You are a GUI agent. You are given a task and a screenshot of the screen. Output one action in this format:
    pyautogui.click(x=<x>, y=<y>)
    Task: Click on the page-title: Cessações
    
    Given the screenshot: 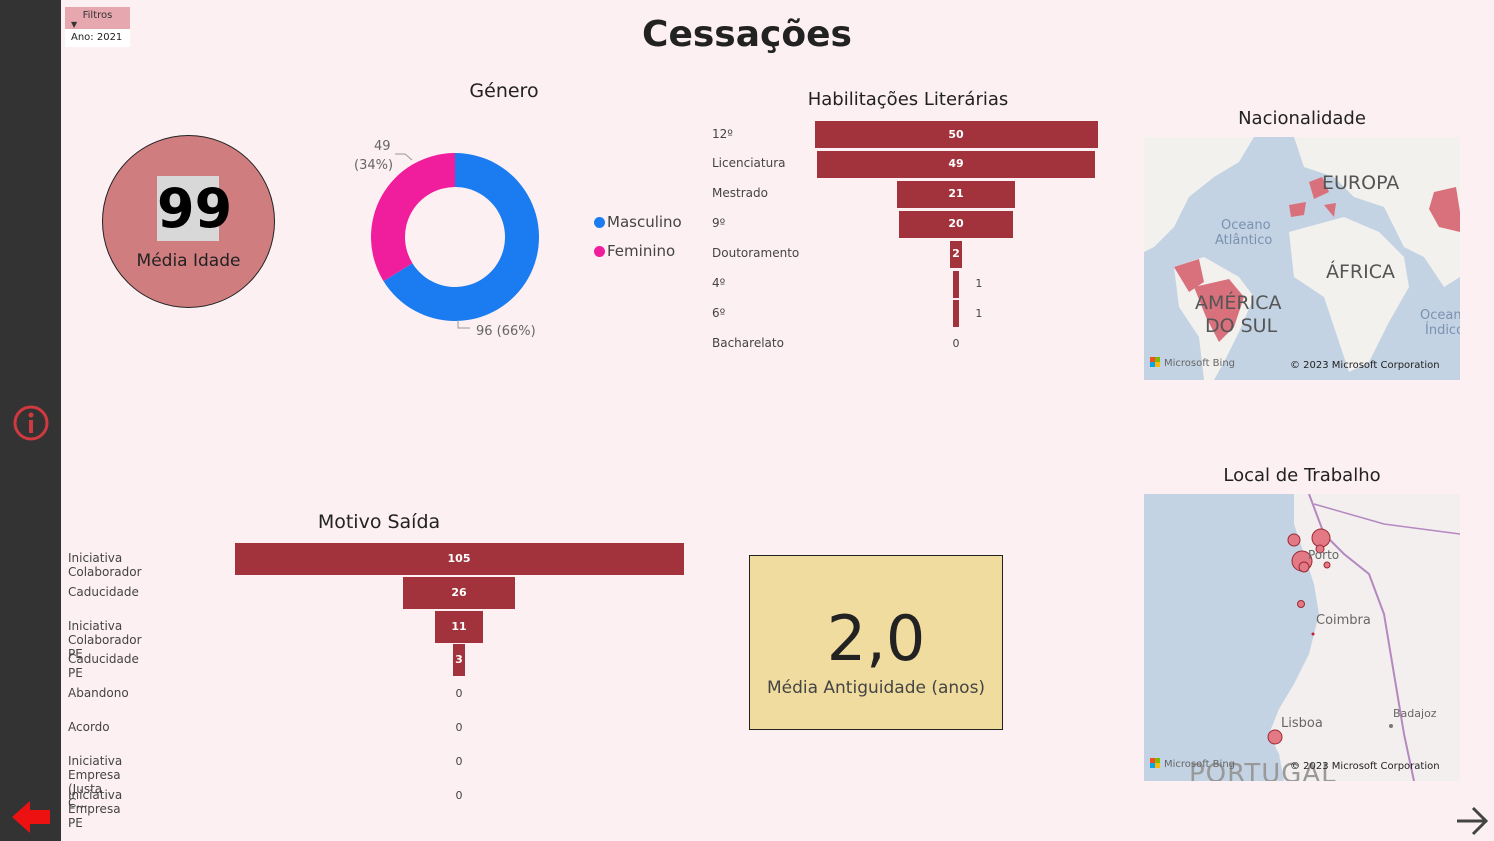 What is the action you would take?
    pyautogui.click(x=747, y=34)
    